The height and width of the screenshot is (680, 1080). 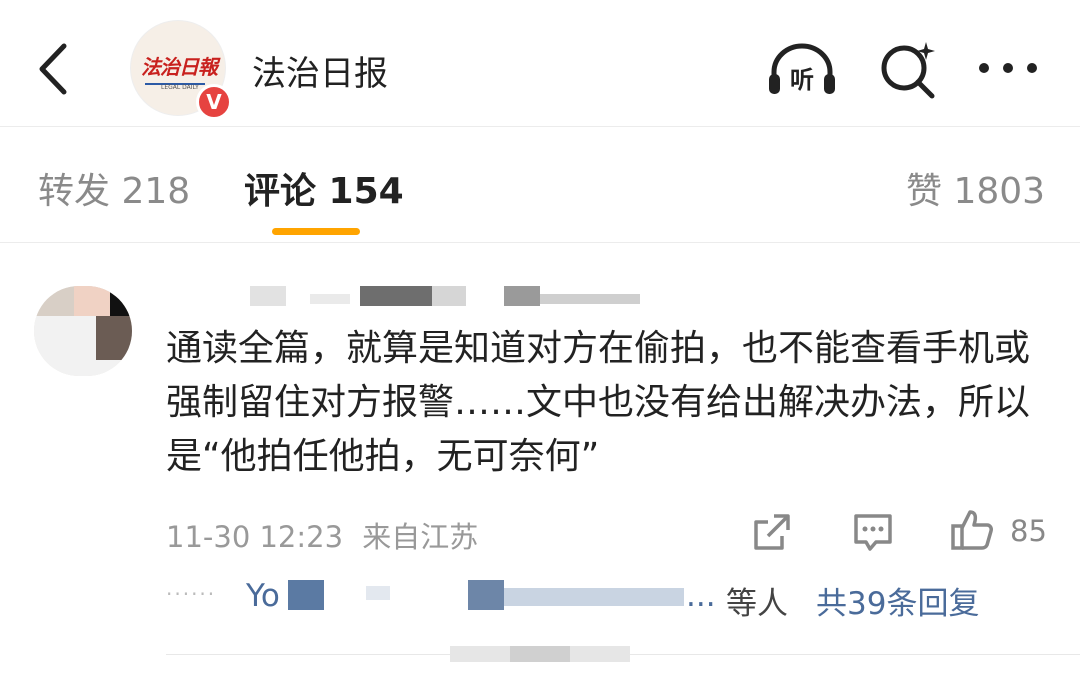 What do you see at coordinates (908, 70) in the screenshot?
I see `search-icon` at bounding box center [908, 70].